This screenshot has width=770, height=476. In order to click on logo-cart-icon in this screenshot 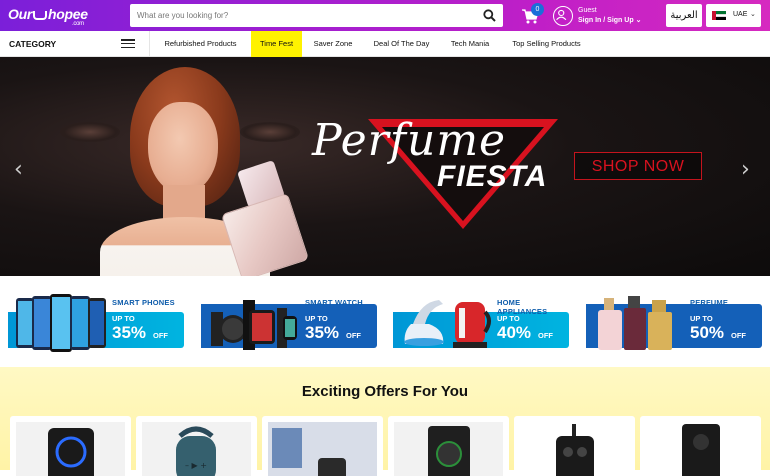, I will do `click(40, 15)`.